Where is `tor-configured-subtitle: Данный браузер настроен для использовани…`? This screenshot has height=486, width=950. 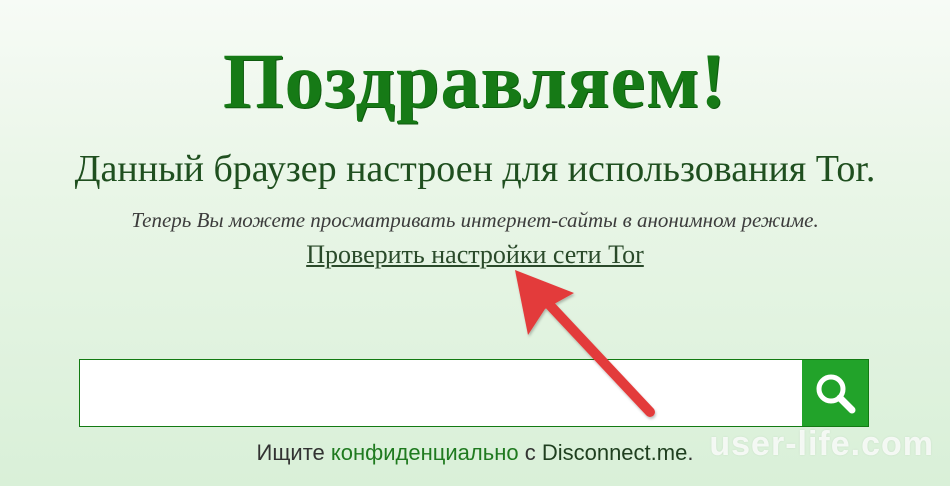 tor-configured-subtitle: Данный браузер настроен для использовани… is located at coordinates (475, 169).